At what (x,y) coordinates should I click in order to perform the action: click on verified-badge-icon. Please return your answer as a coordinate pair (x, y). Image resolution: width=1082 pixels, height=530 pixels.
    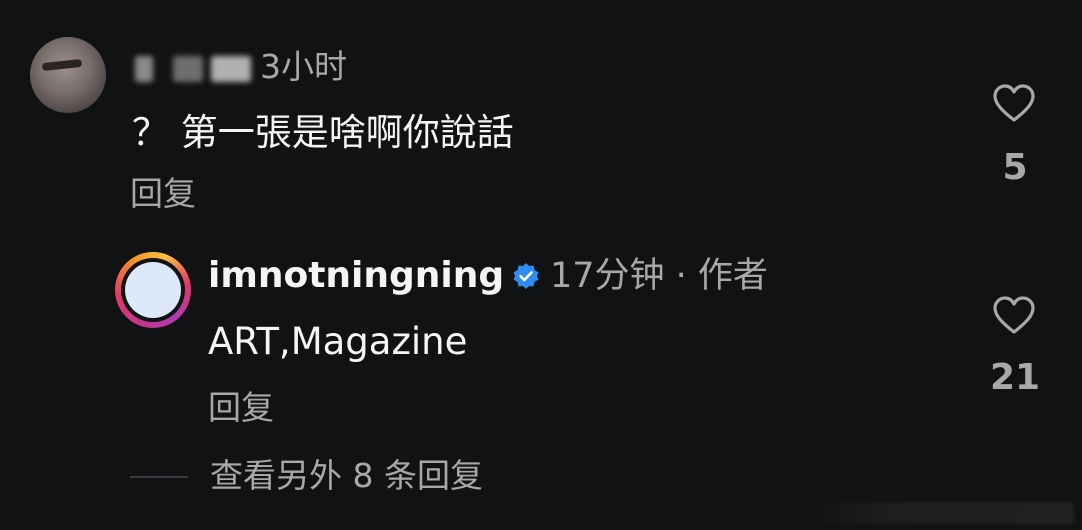
    Looking at the image, I should click on (526, 276).